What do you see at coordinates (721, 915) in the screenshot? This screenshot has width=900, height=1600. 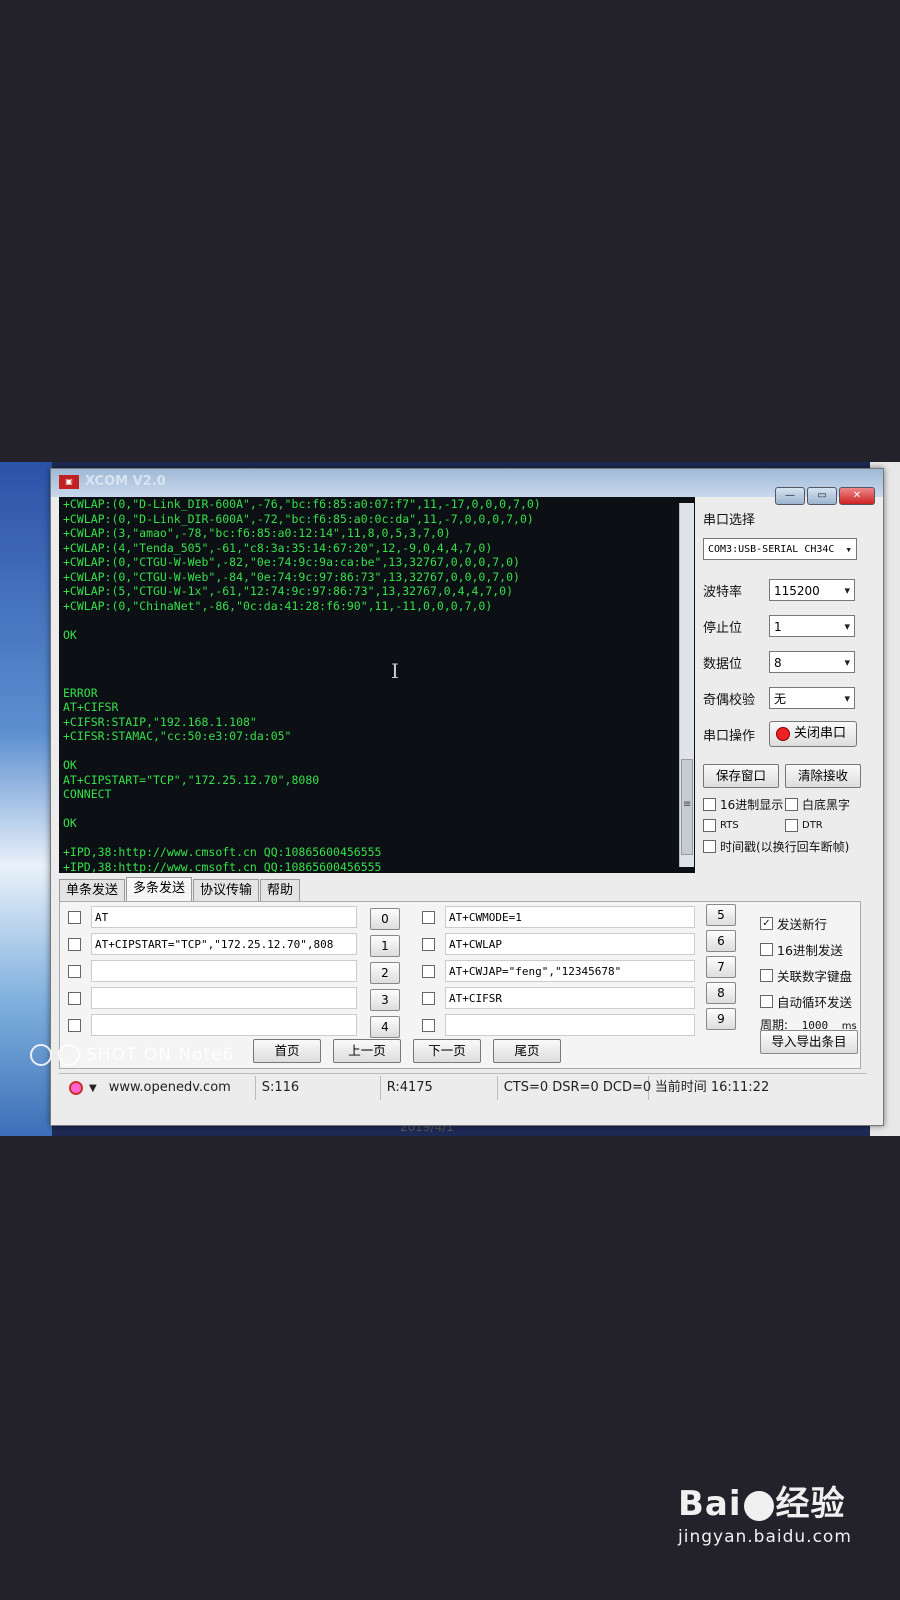 I see `send-button-5: 5` at bounding box center [721, 915].